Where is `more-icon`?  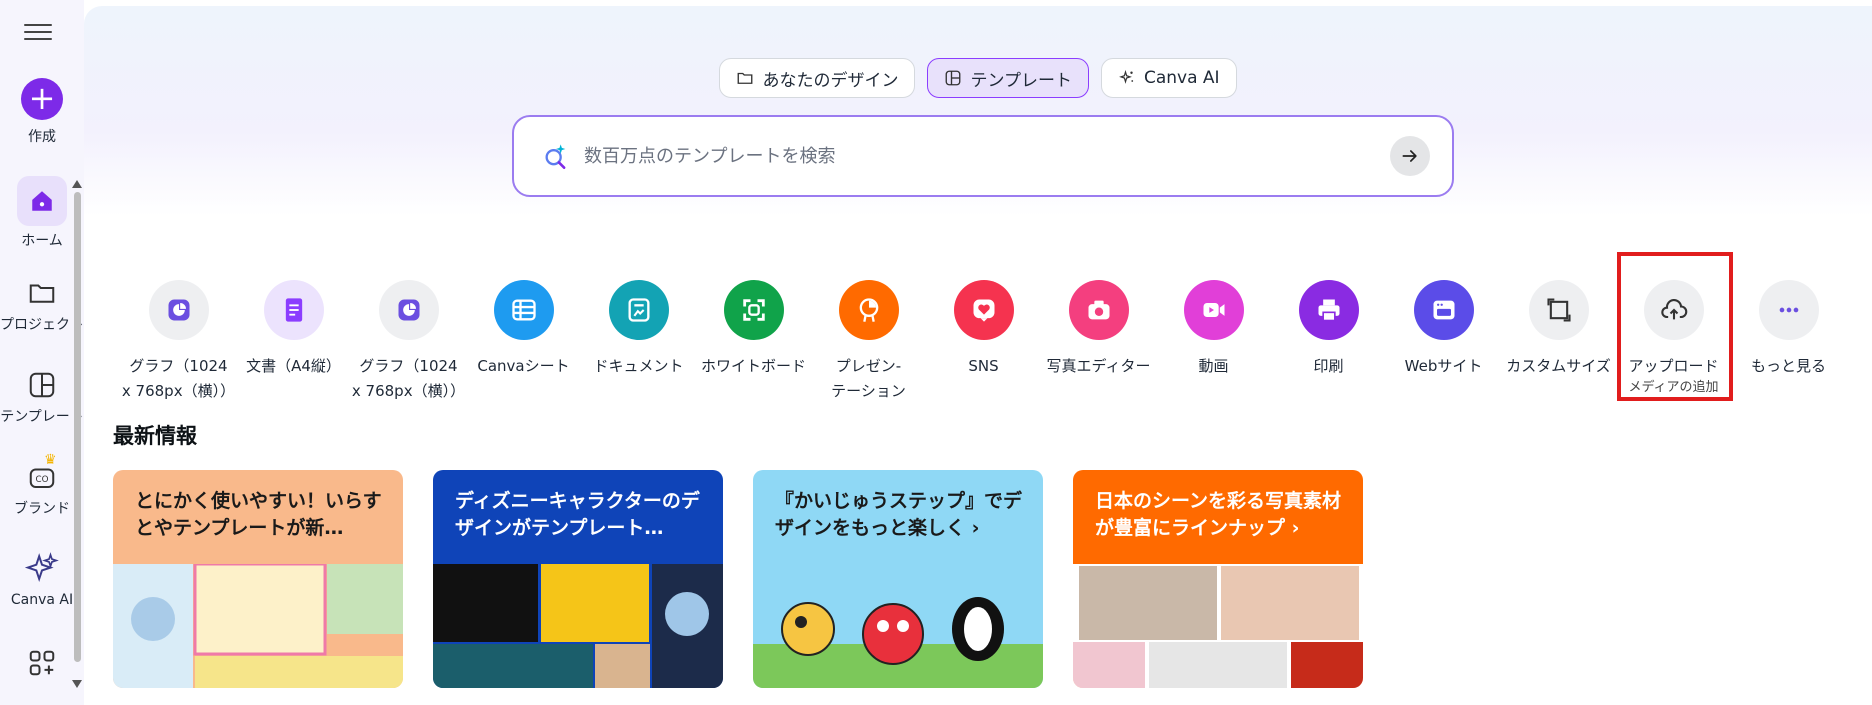 more-icon is located at coordinates (1788, 310).